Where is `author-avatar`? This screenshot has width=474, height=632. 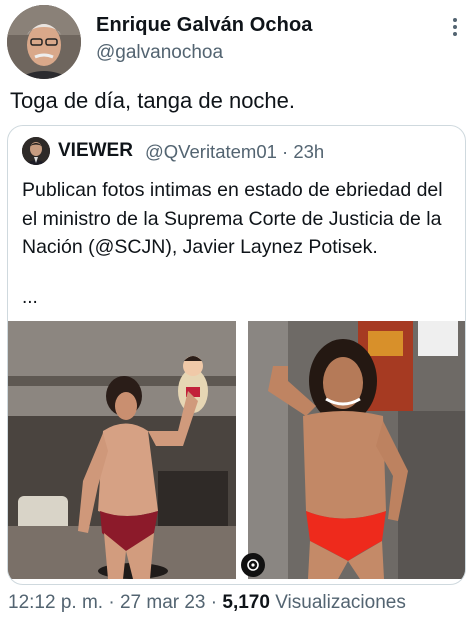
author-avatar is located at coordinates (44, 42).